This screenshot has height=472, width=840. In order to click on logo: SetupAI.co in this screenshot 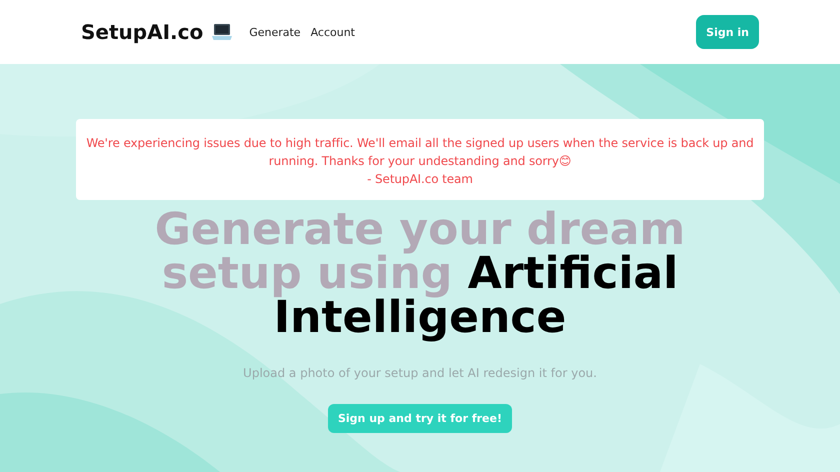, I will do `click(142, 32)`.